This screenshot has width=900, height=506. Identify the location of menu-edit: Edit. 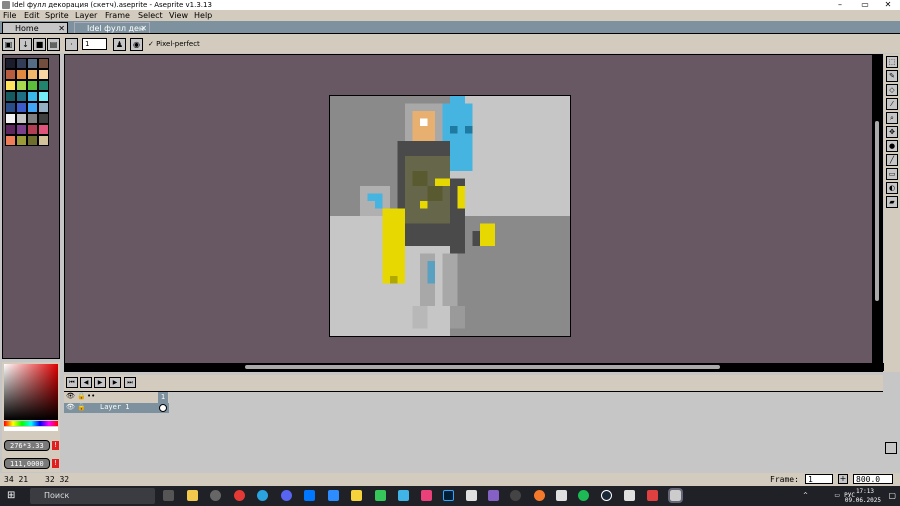
(32, 15).